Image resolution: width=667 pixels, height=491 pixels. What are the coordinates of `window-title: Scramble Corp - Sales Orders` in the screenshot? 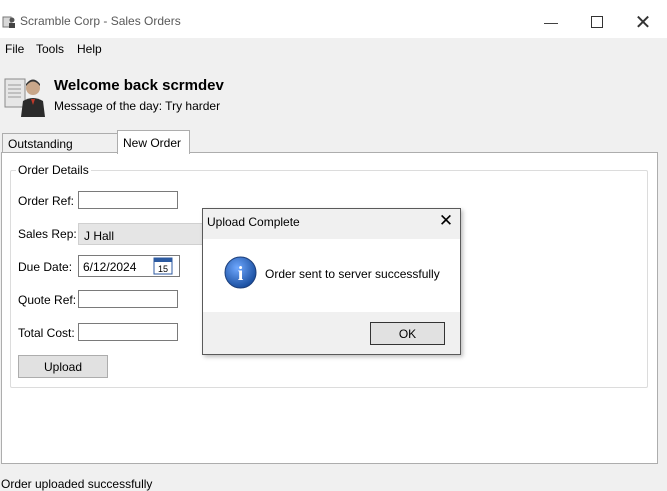 It's located at (100, 21).